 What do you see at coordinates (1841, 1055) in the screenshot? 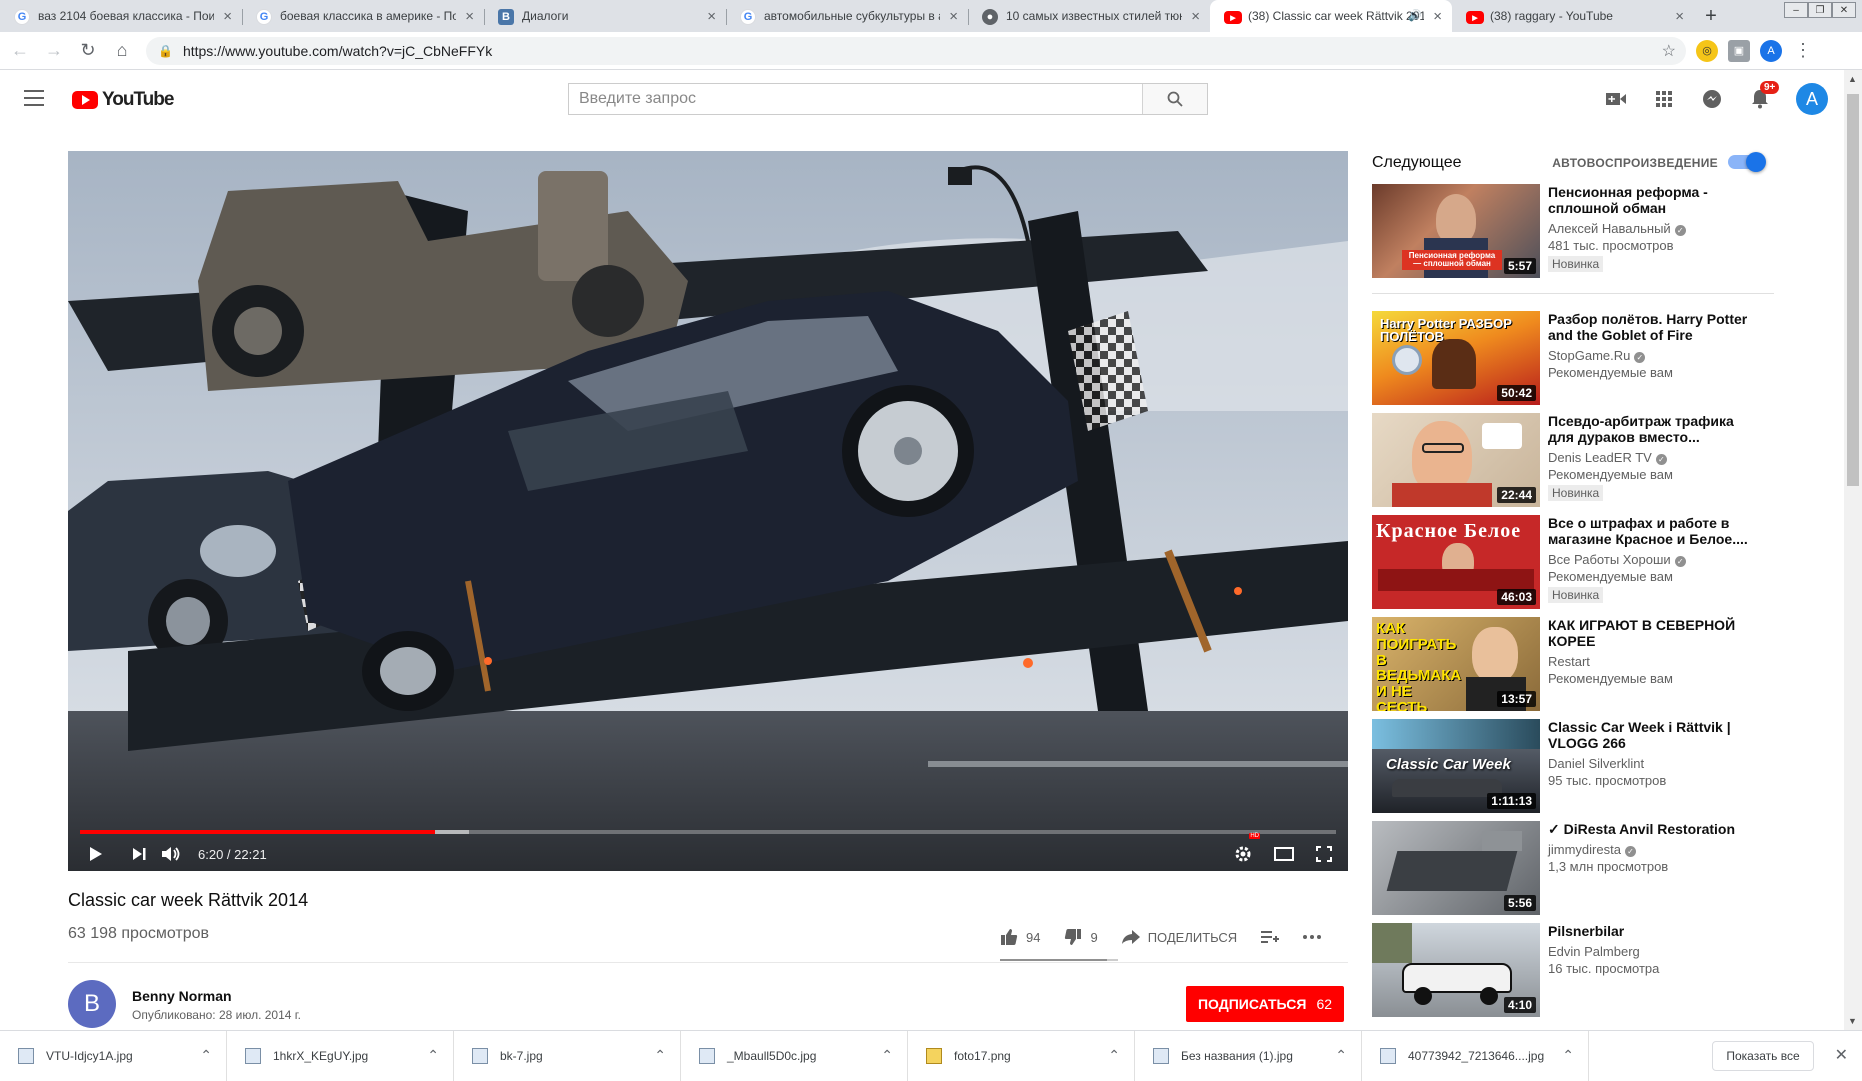
I see `close-icon: ✕` at bounding box center [1841, 1055].